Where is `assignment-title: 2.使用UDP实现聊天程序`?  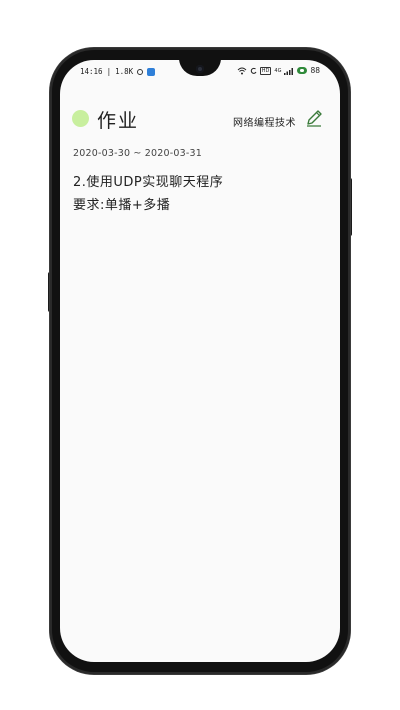 assignment-title: 2.使用UDP实现聊天程序 is located at coordinates (148, 180).